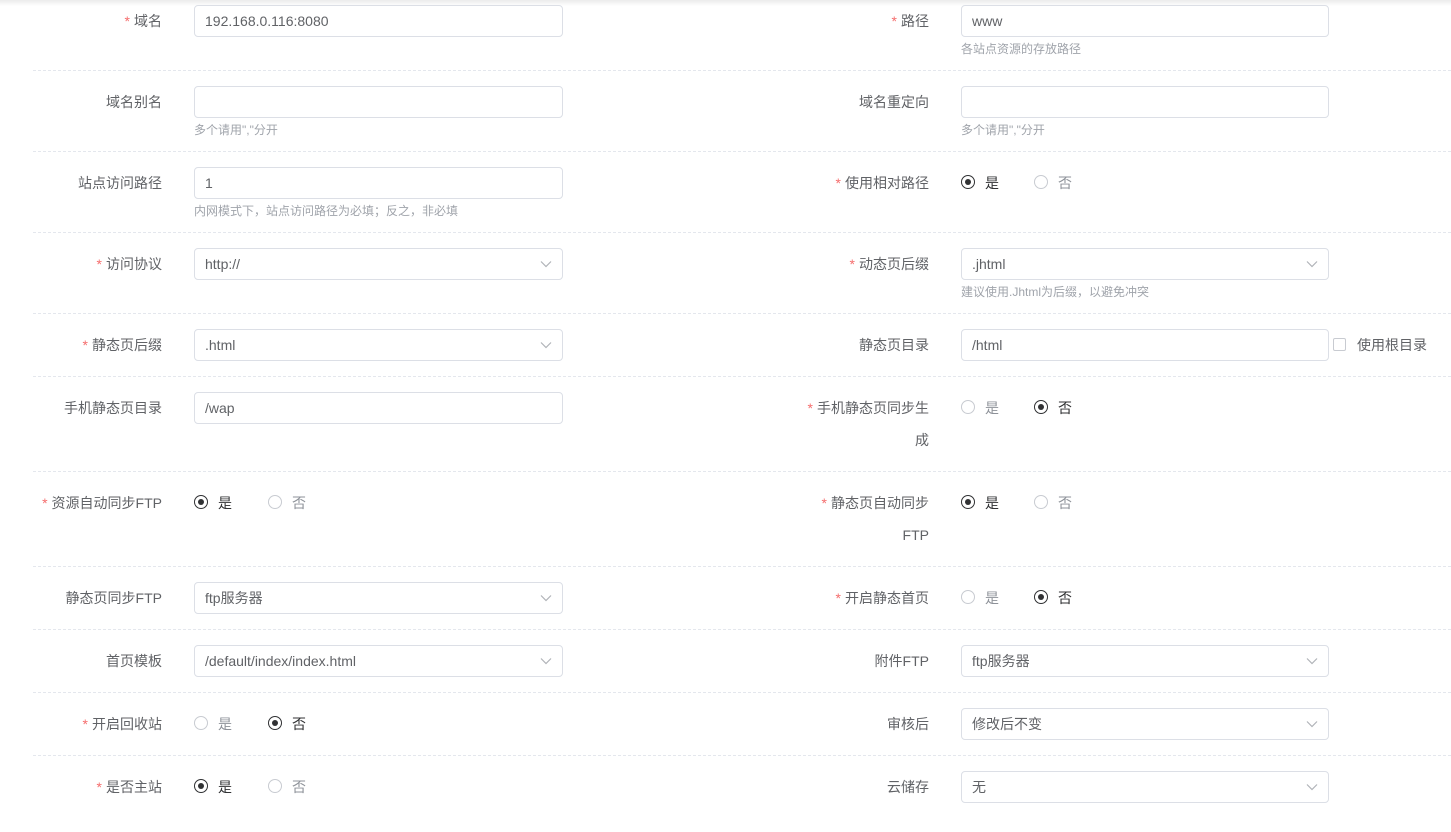  Describe the element at coordinates (980, 183) in the screenshot. I see `use-relative-path-yes-radio: 是` at that location.